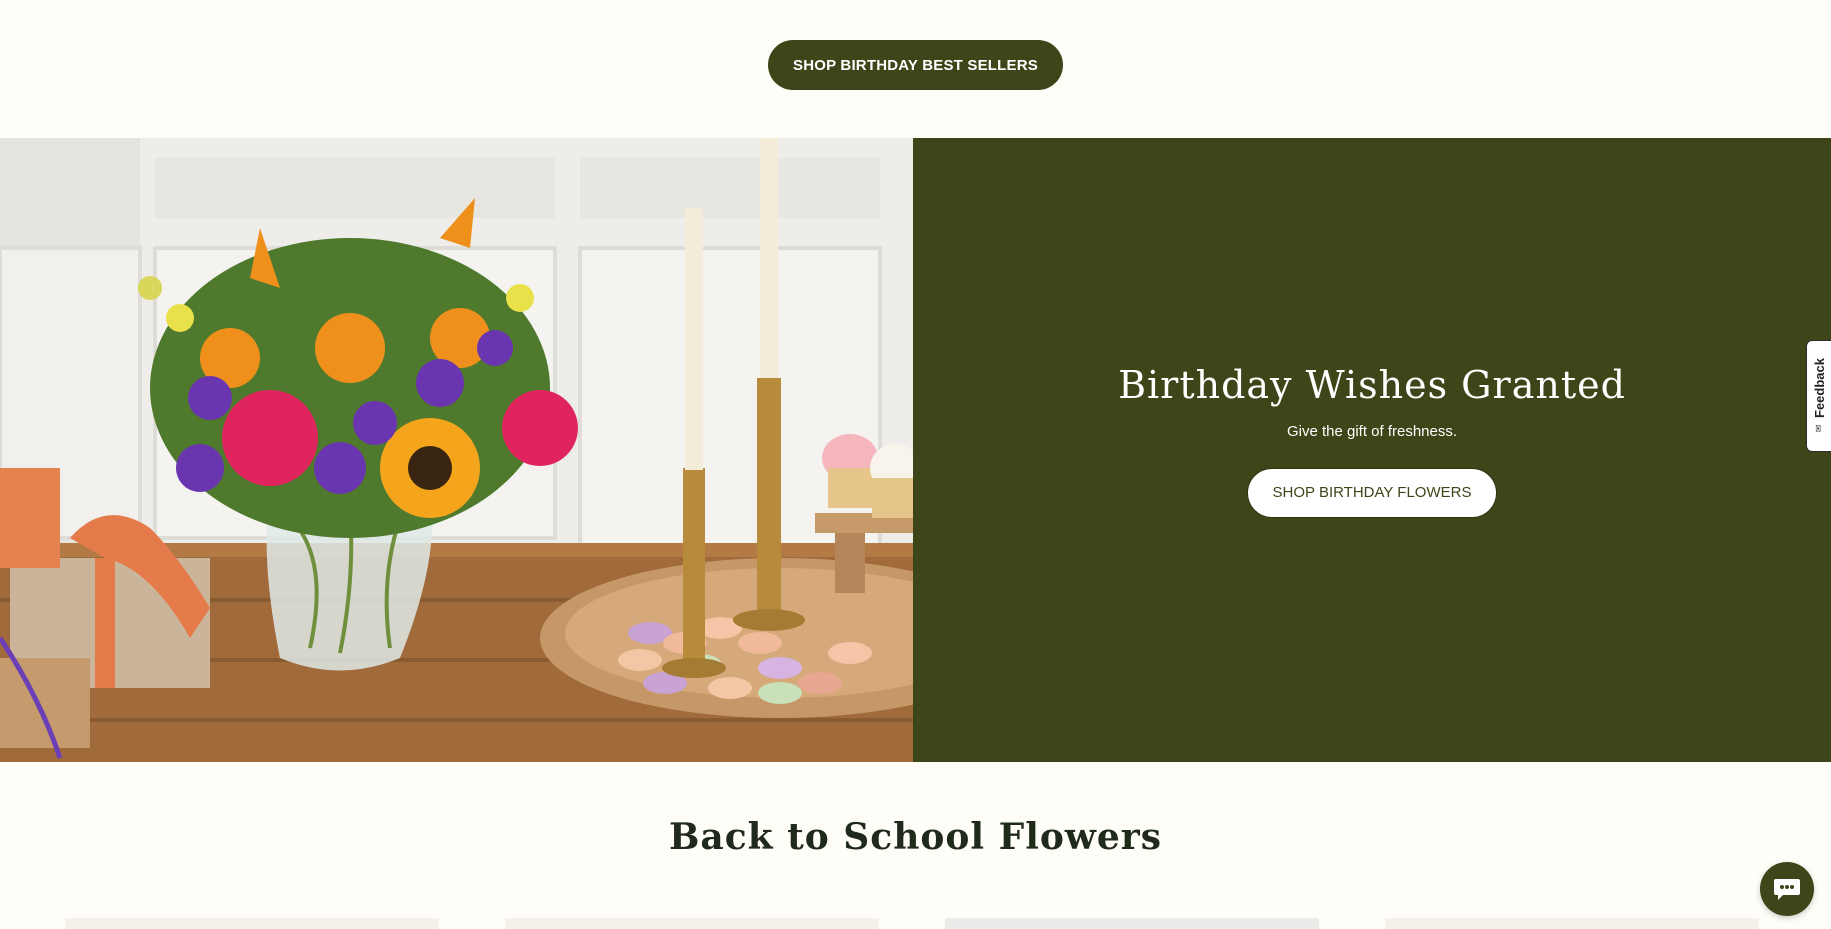 Image resolution: width=1831 pixels, height=929 pixels. I want to click on shop-birthday-best-sellers-button: SHOP BIRTHDAY BEST SELLERS, so click(915, 65).